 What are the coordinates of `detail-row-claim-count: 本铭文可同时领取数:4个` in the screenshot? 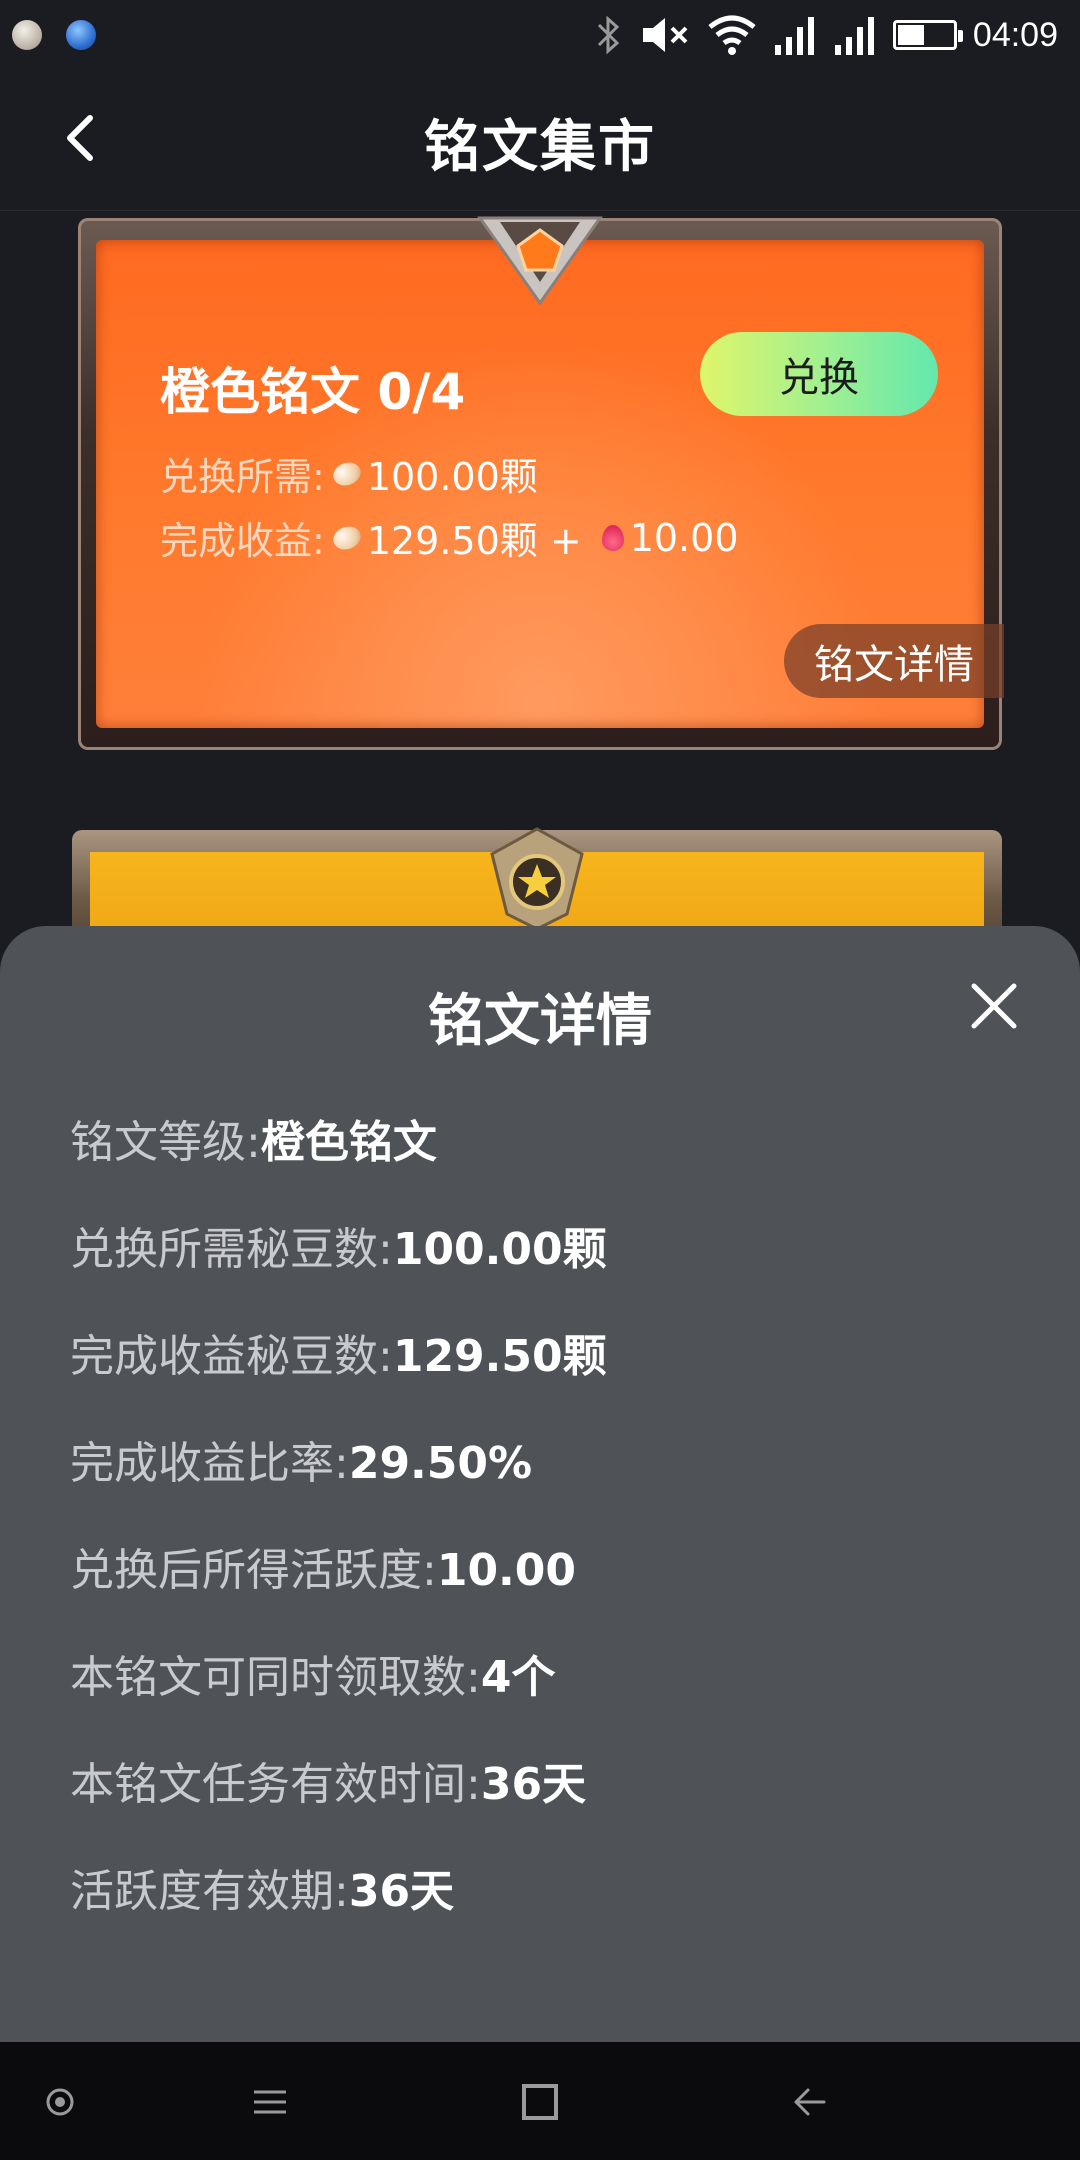 It's located at (312, 1673).